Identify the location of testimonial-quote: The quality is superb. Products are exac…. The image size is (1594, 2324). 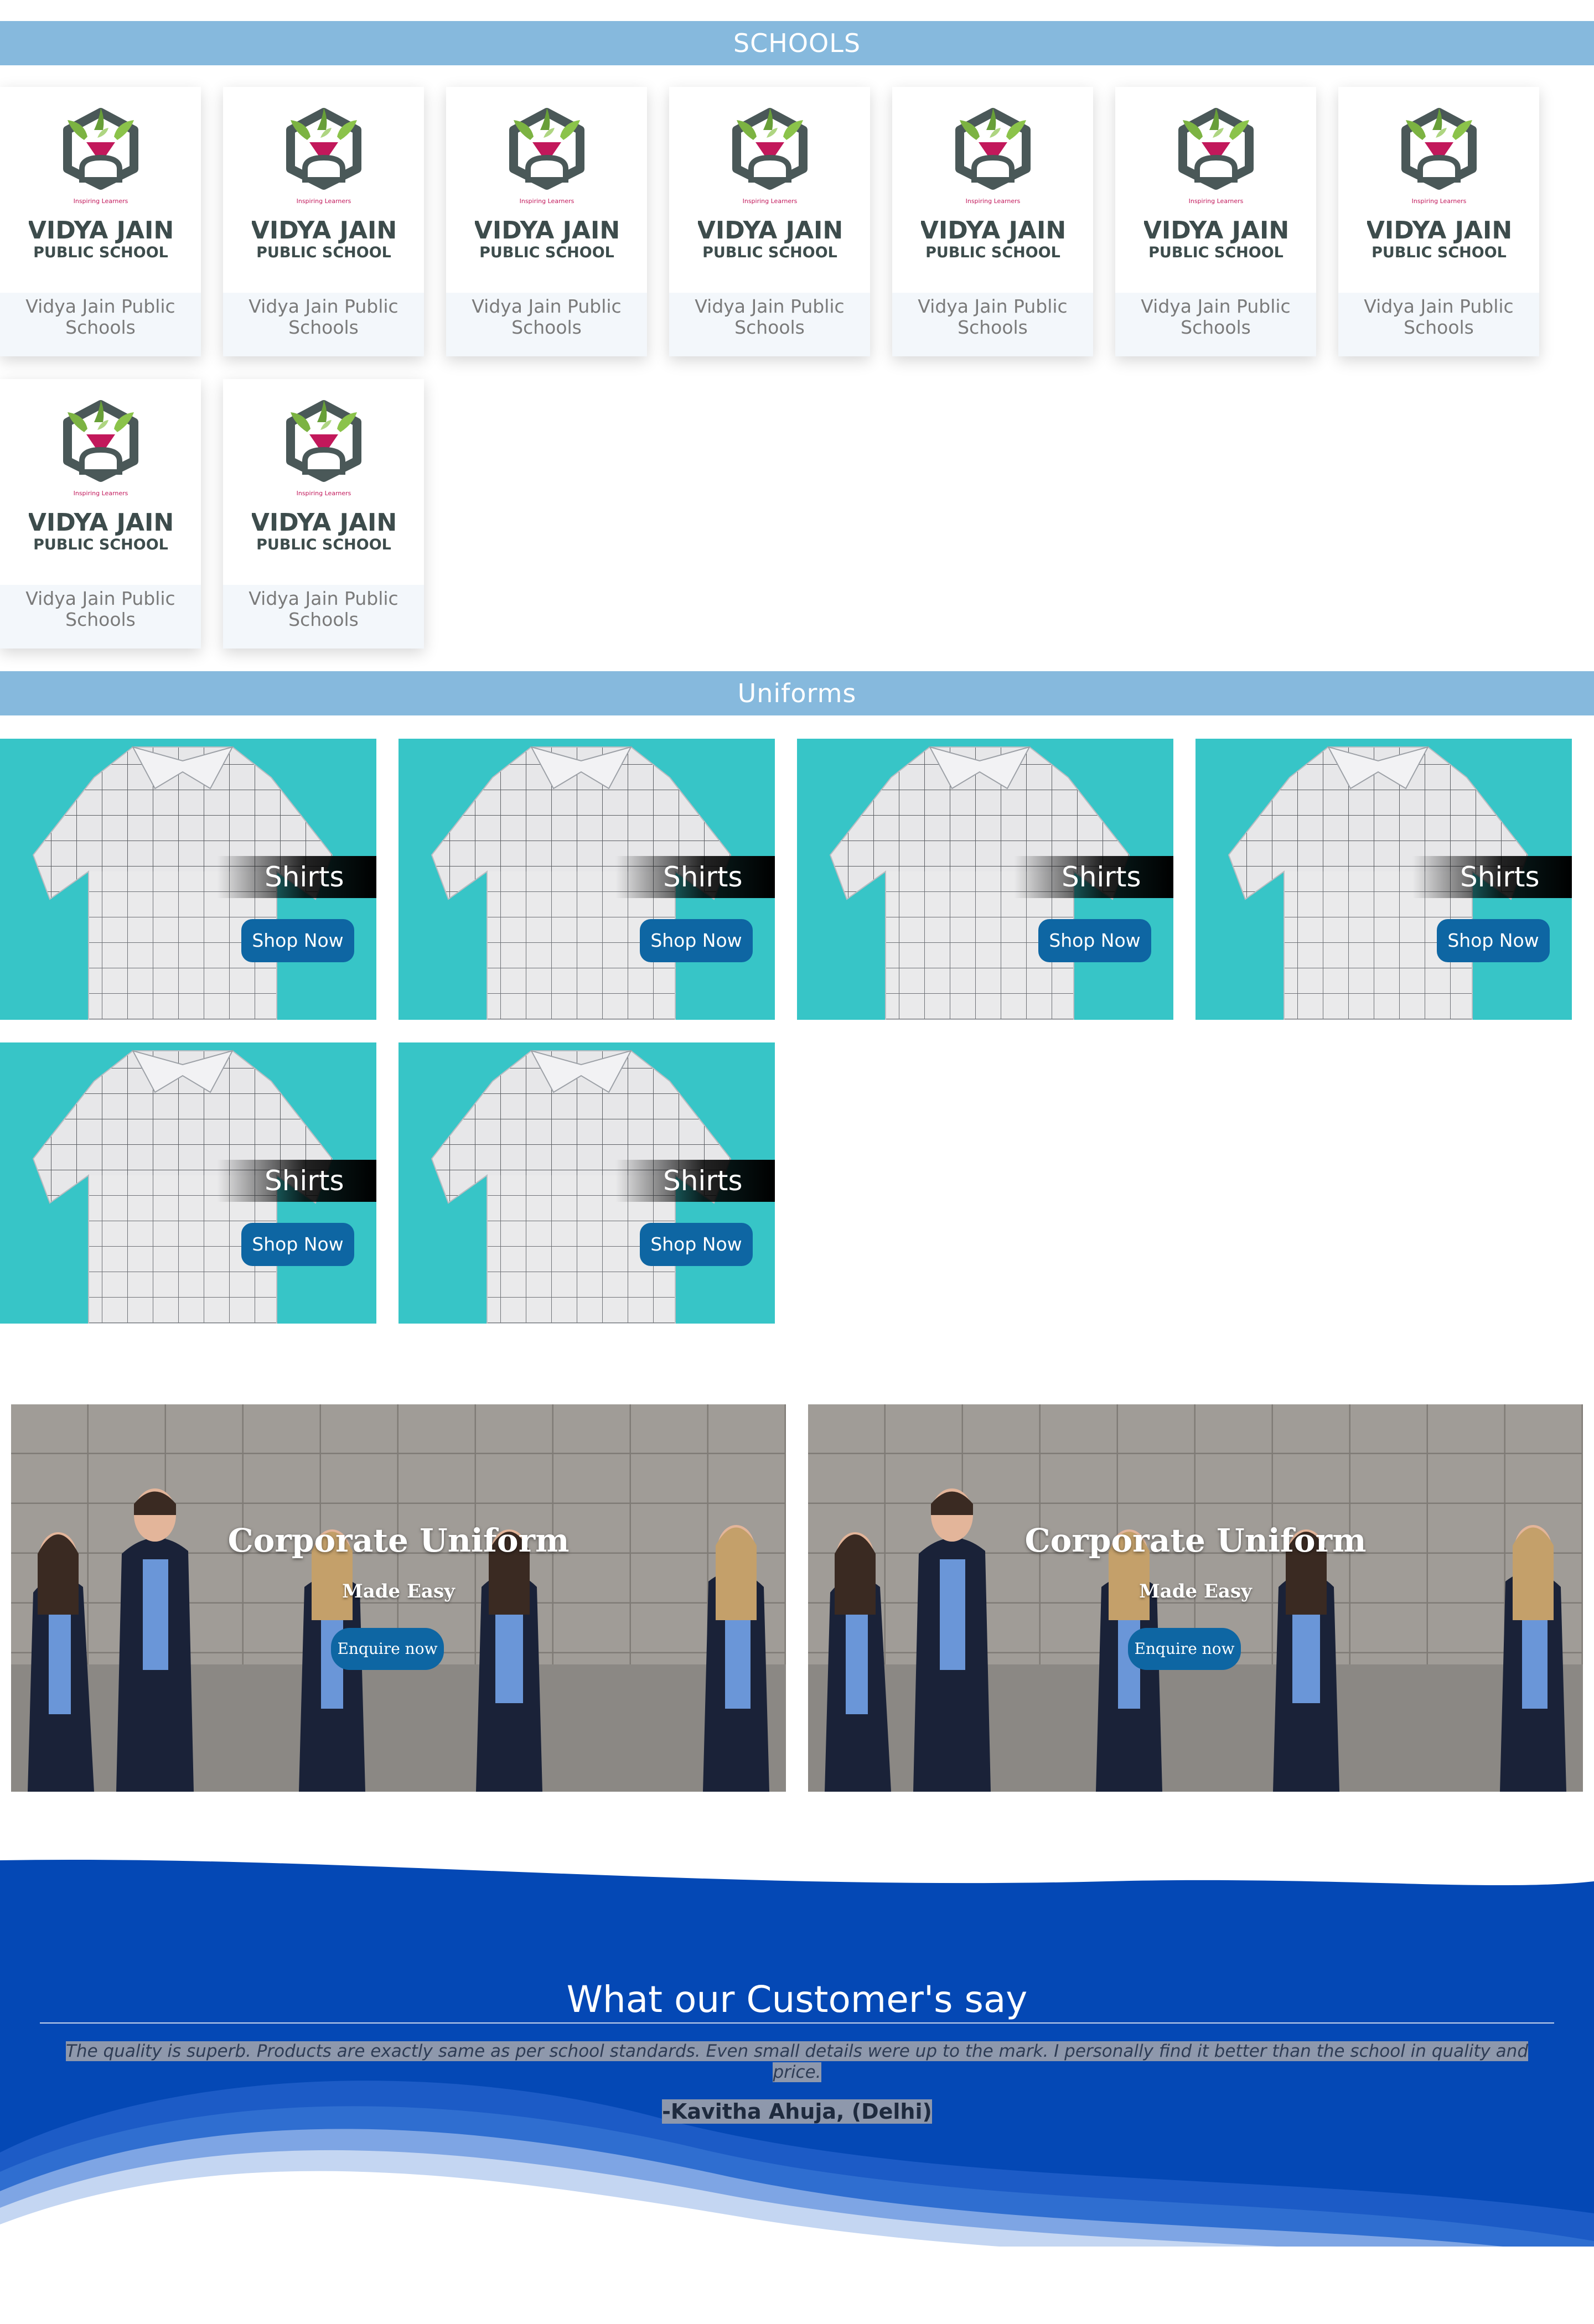
(797, 2062).